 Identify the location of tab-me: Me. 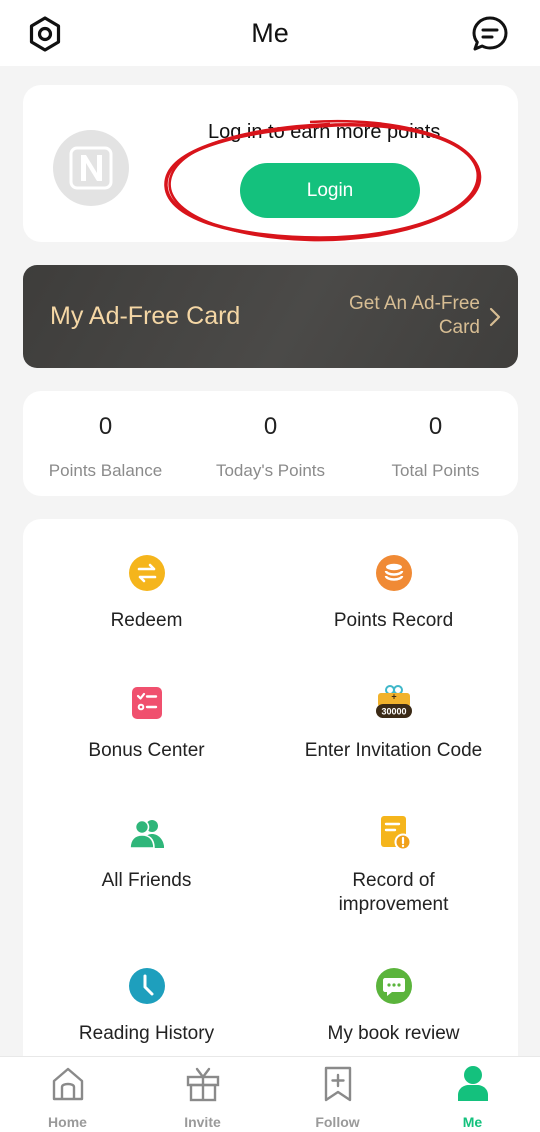
(472, 1097).